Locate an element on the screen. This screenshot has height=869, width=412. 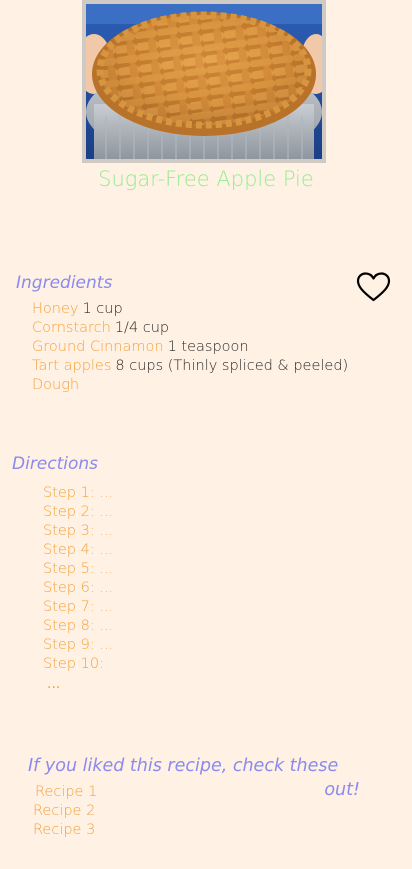
ingredient-name: Tart apples is located at coordinates (72, 366).